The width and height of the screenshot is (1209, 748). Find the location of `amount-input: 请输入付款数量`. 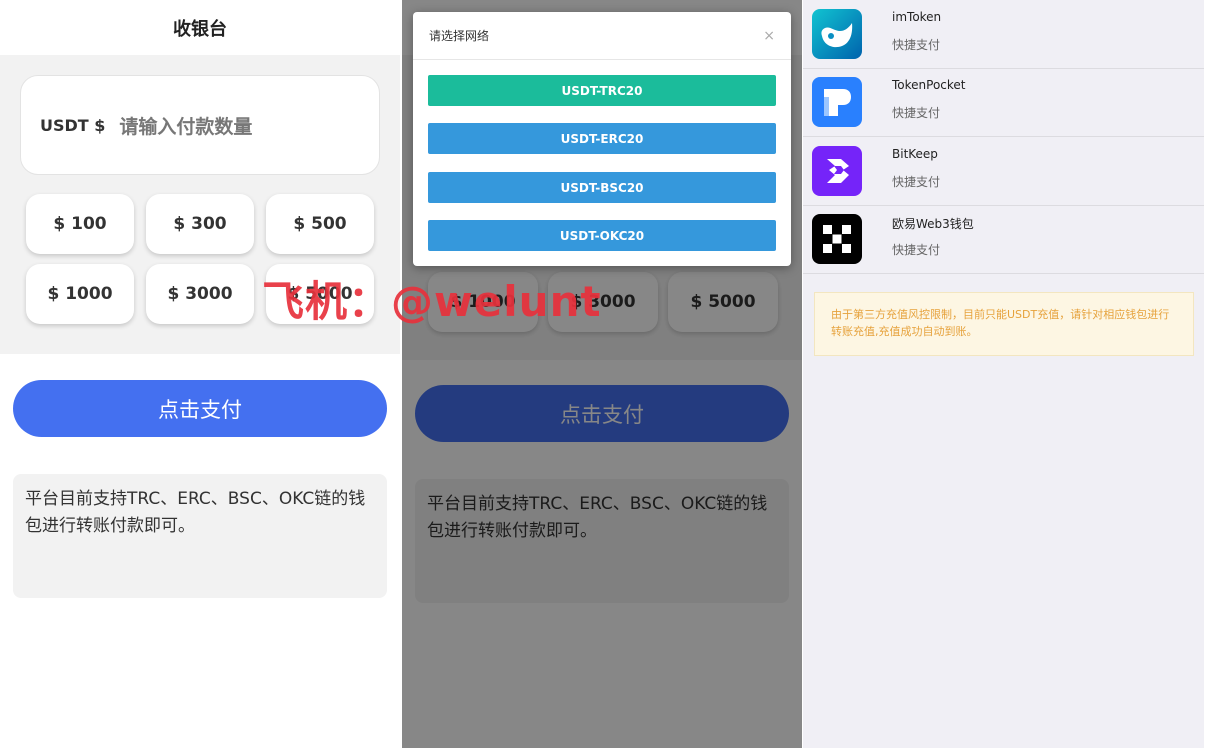

amount-input: 请输入付款数量 is located at coordinates (185, 125).